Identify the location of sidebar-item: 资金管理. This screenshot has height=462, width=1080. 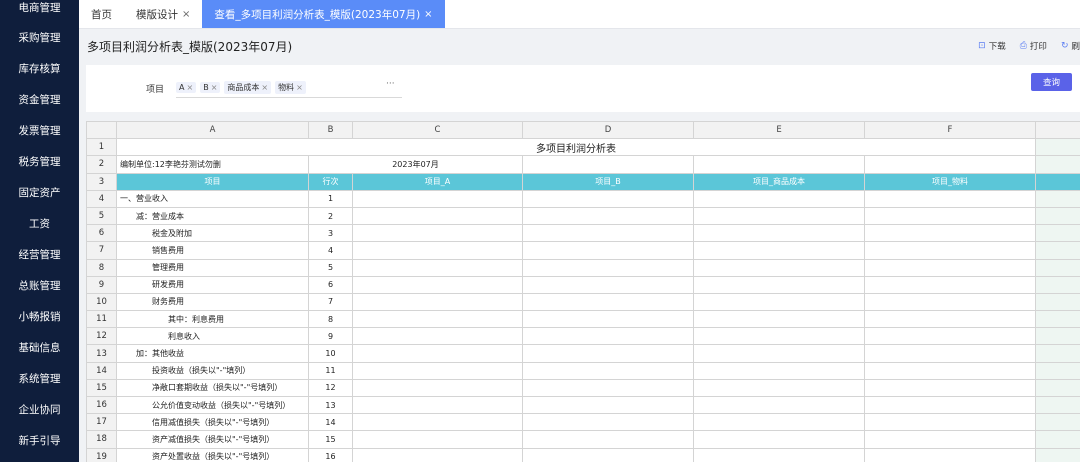
(39, 99).